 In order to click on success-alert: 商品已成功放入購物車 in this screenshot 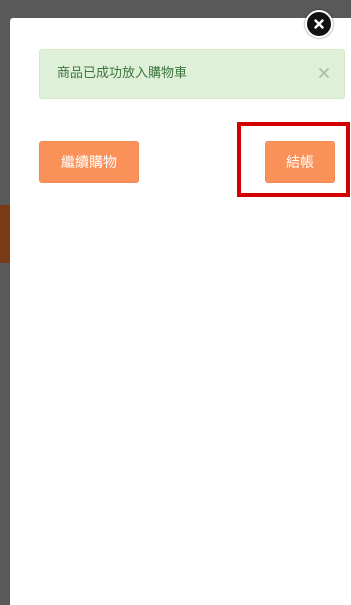, I will do `click(192, 74)`.